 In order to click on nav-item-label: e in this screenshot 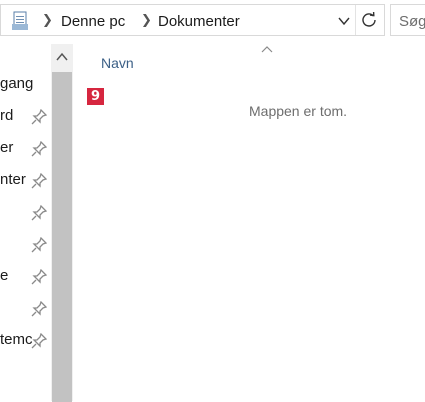, I will do `click(4, 275)`.